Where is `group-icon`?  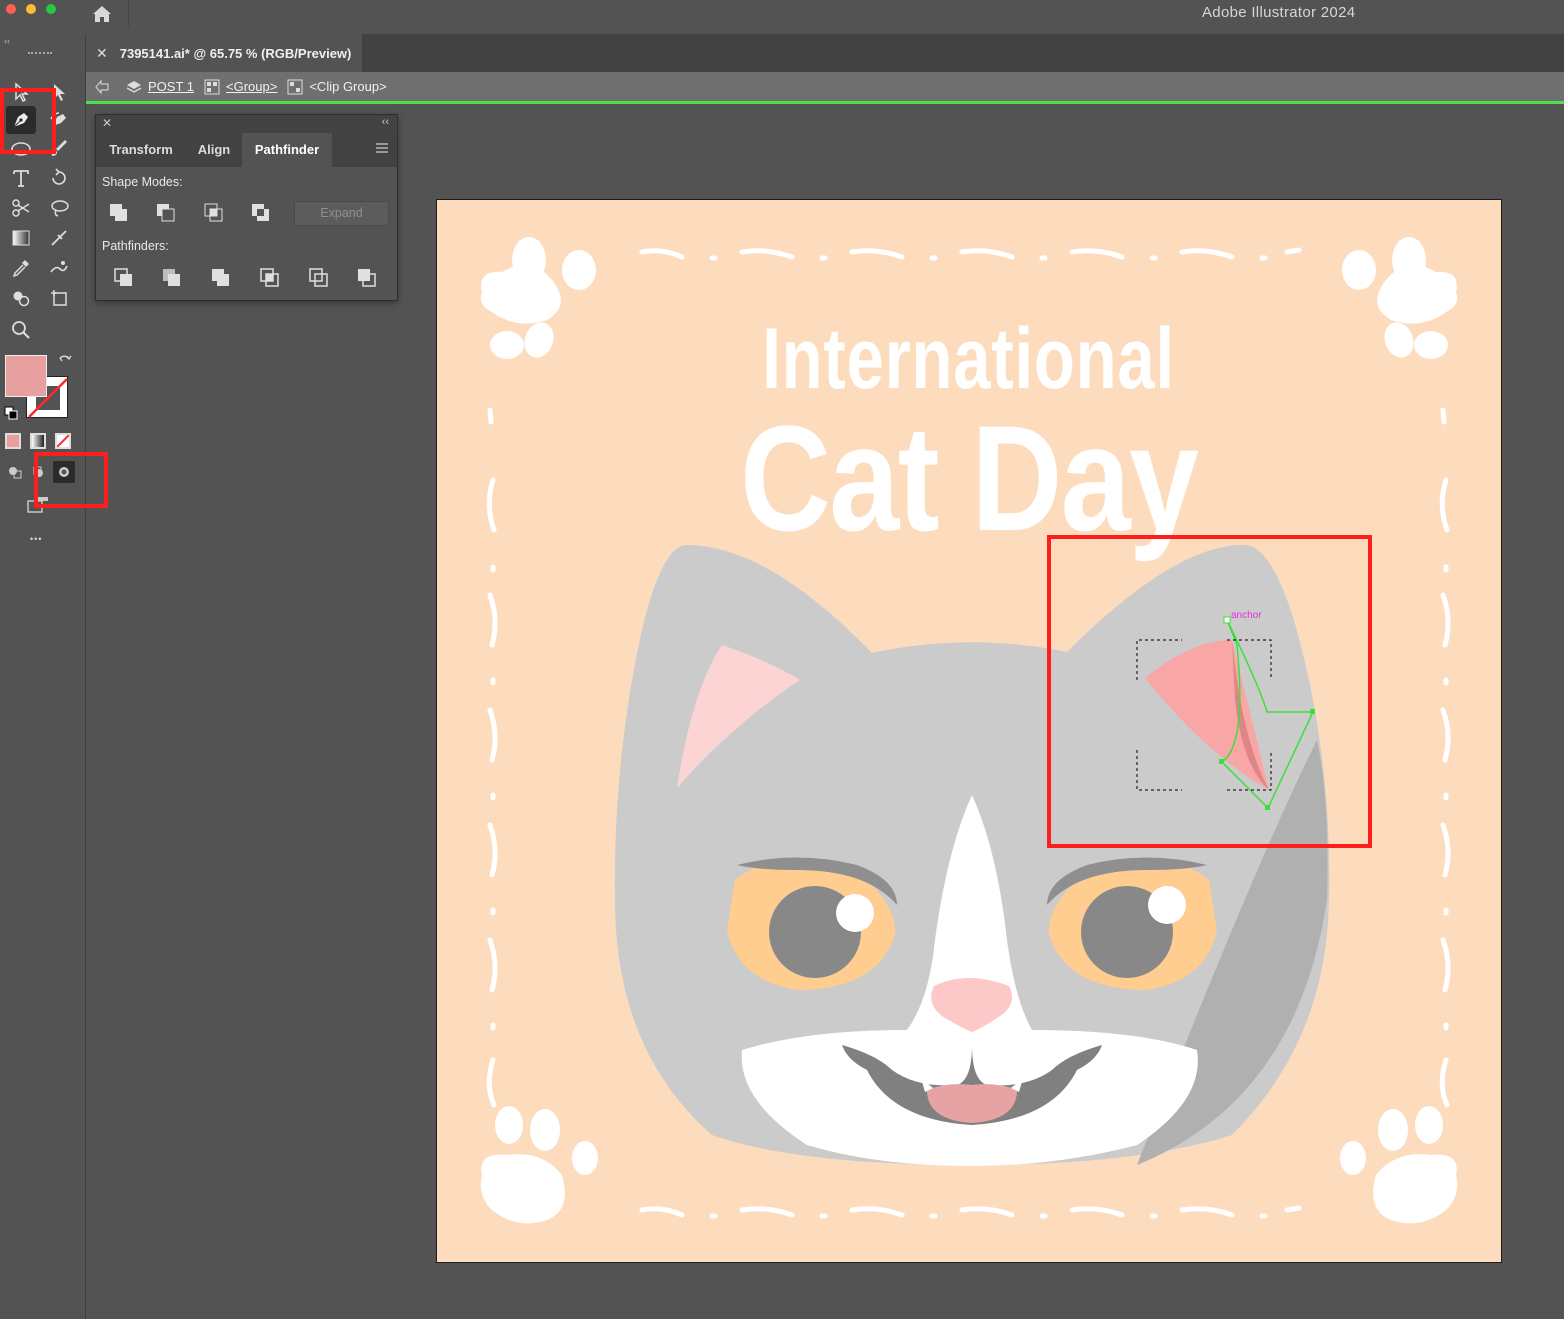
group-icon is located at coordinates (212, 86).